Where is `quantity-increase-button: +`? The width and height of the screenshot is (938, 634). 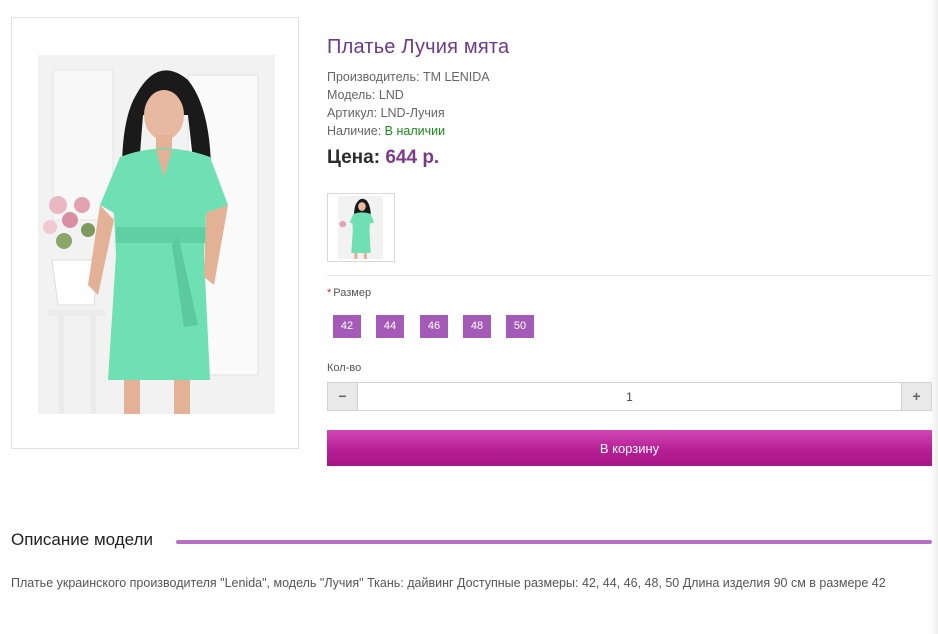
quantity-increase-button: + is located at coordinates (916, 396).